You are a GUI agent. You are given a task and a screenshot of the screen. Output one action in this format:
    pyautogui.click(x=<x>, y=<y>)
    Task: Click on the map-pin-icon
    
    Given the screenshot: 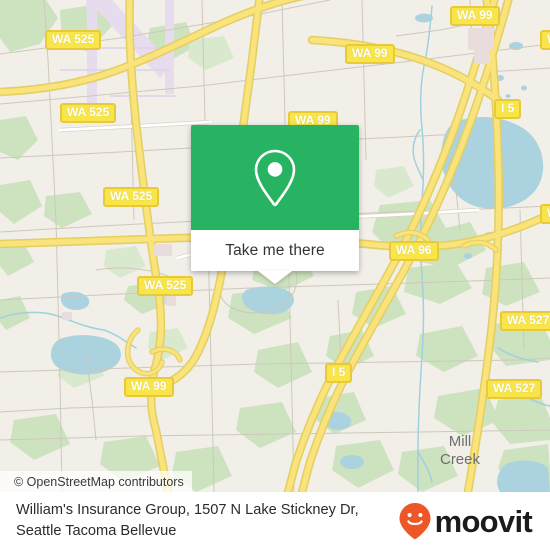 What is the action you would take?
    pyautogui.click(x=275, y=177)
    